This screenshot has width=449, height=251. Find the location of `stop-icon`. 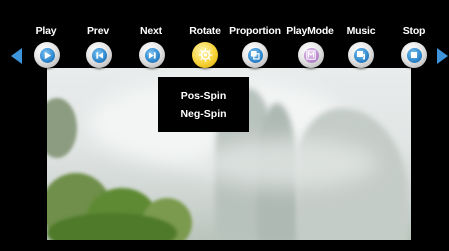

stop-icon is located at coordinates (414, 55).